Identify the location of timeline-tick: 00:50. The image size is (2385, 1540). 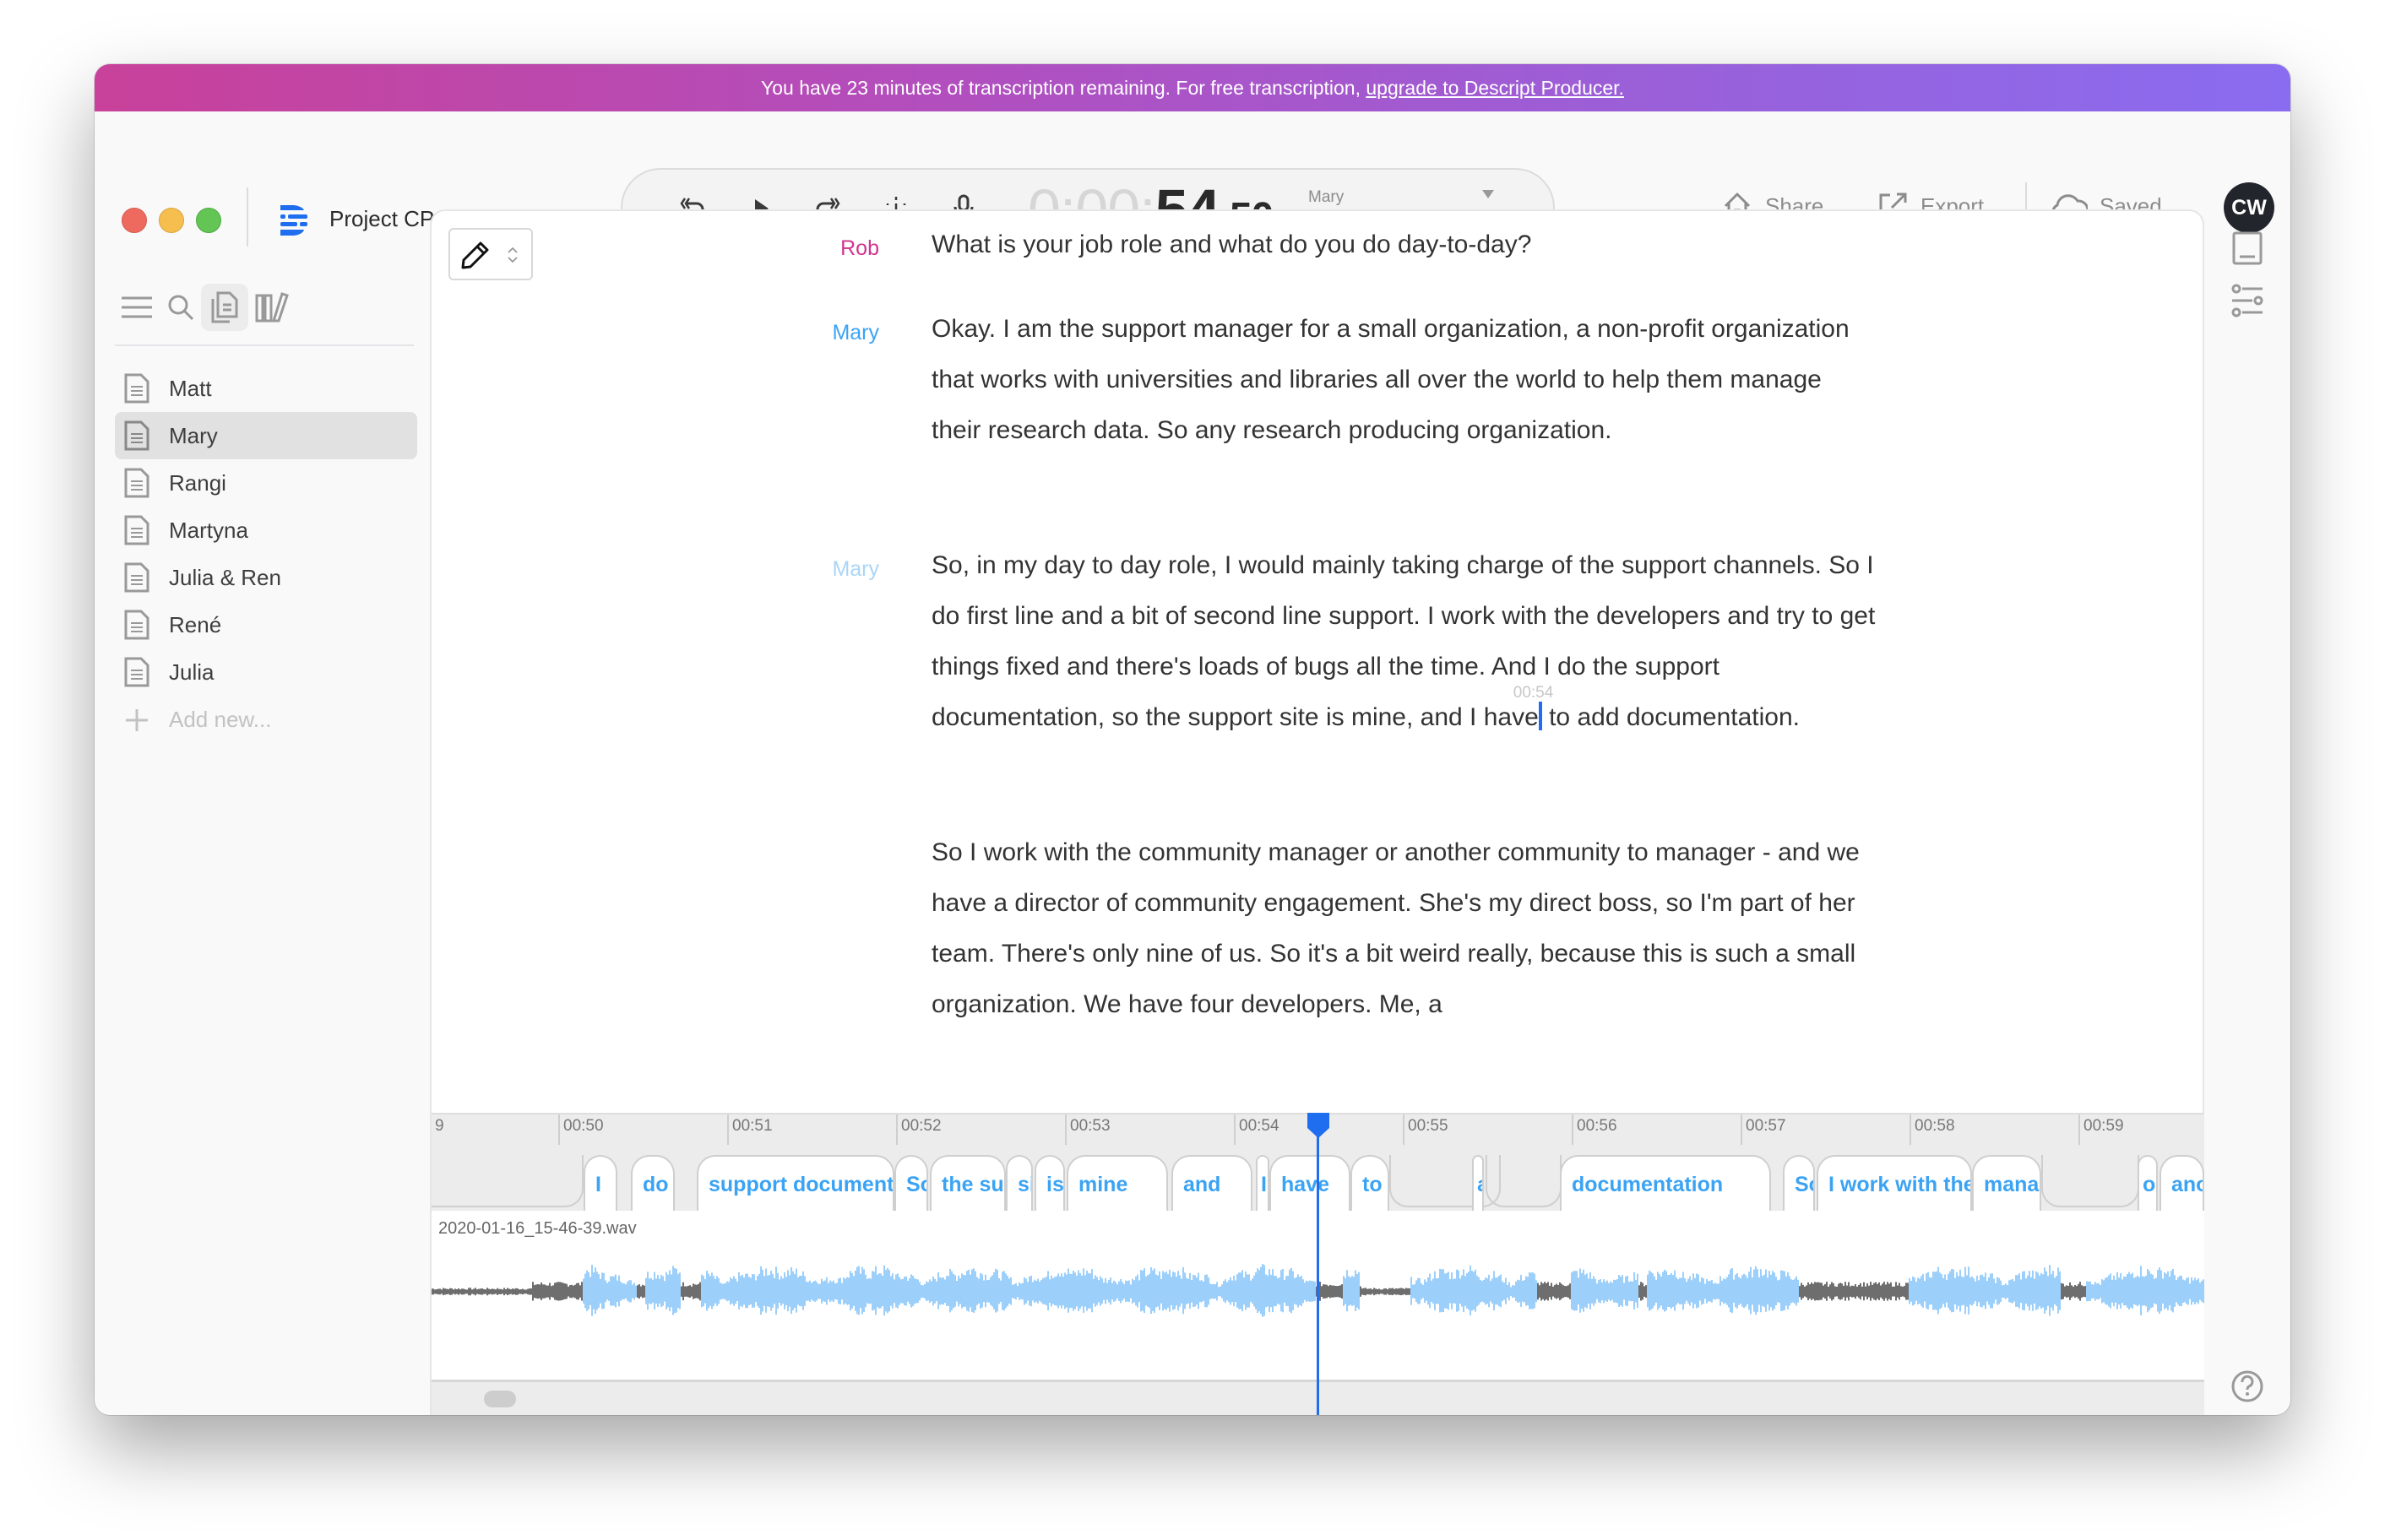
(581, 1129).